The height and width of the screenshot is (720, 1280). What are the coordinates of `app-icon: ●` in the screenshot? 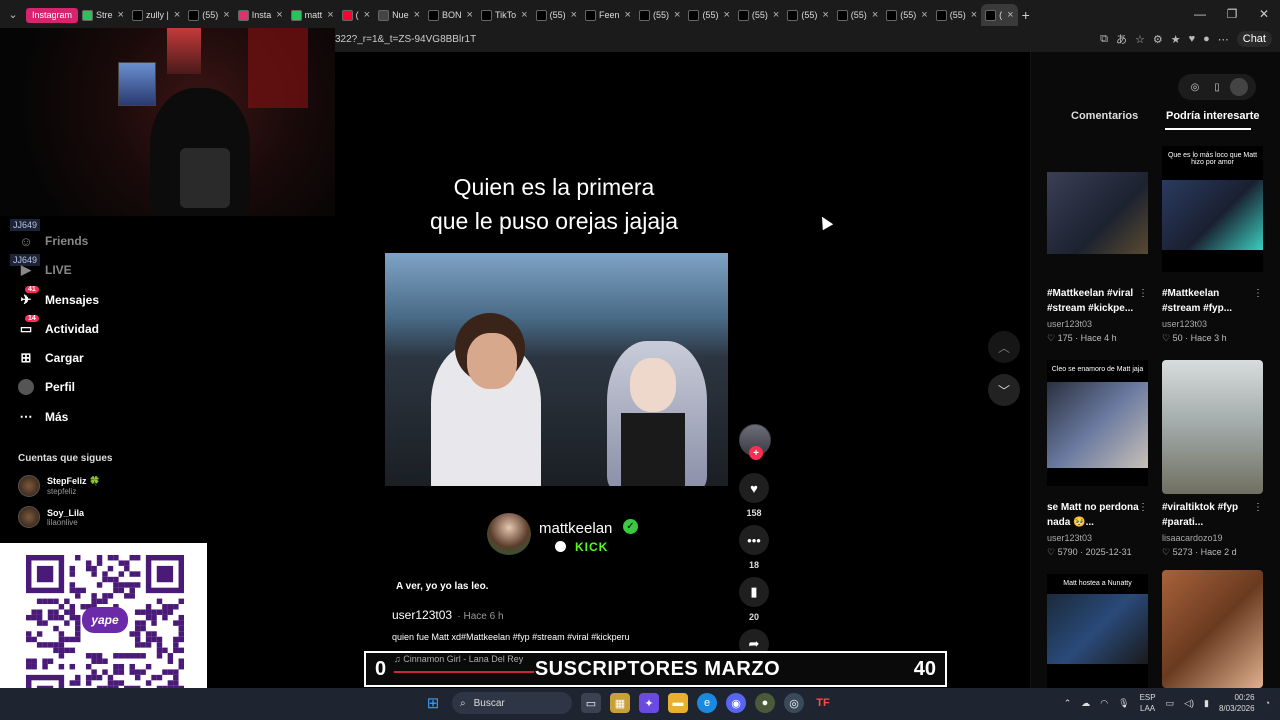 It's located at (765, 703).